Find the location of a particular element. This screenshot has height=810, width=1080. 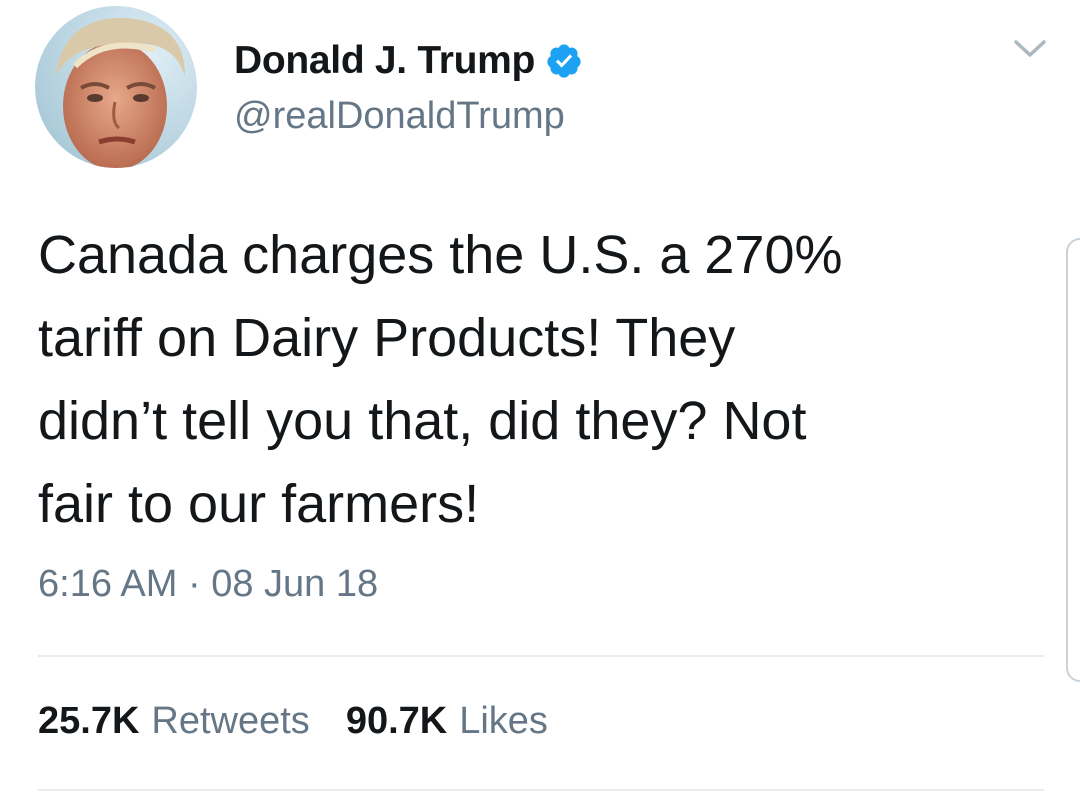

retweets-count: 25.7K is located at coordinates (89, 721).